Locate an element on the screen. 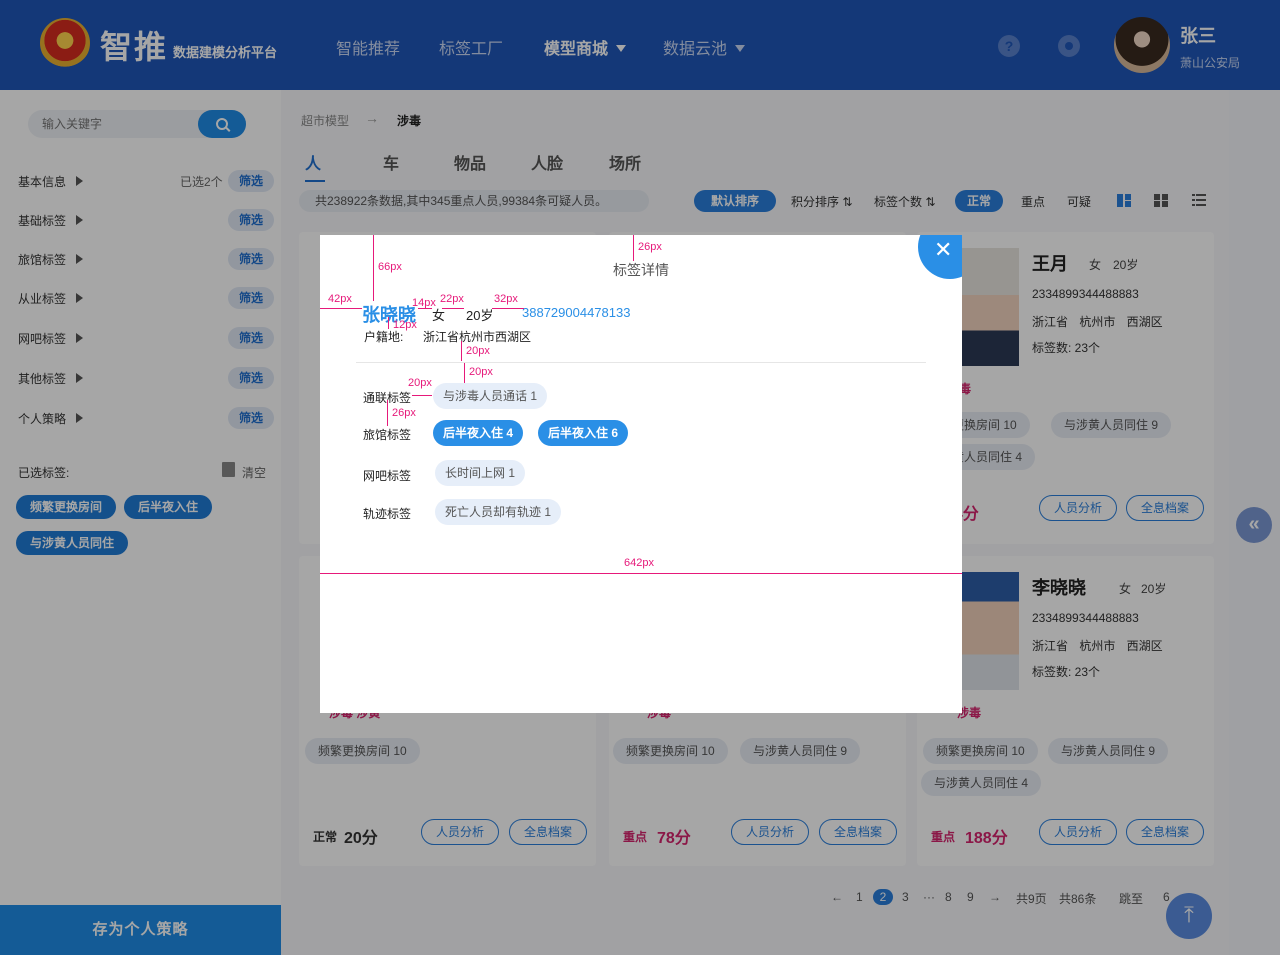 This screenshot has height=955, width=1280. close-icon: ✕ is located at coordinates (943, 249).